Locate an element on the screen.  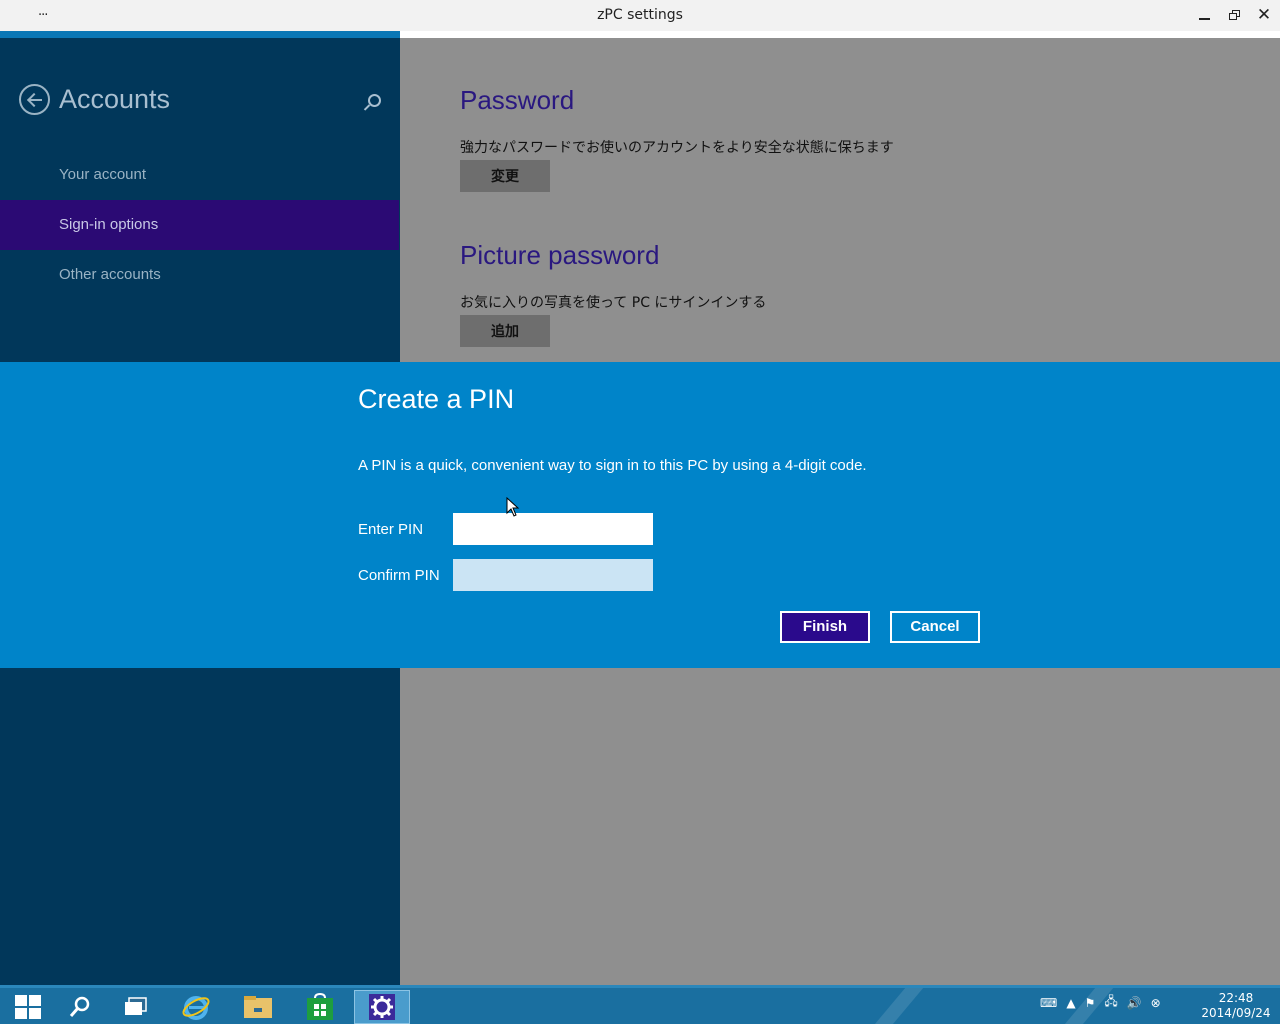
sidebar-item-sign-in-options: Sign-in options is located at coordinates (199, 225).